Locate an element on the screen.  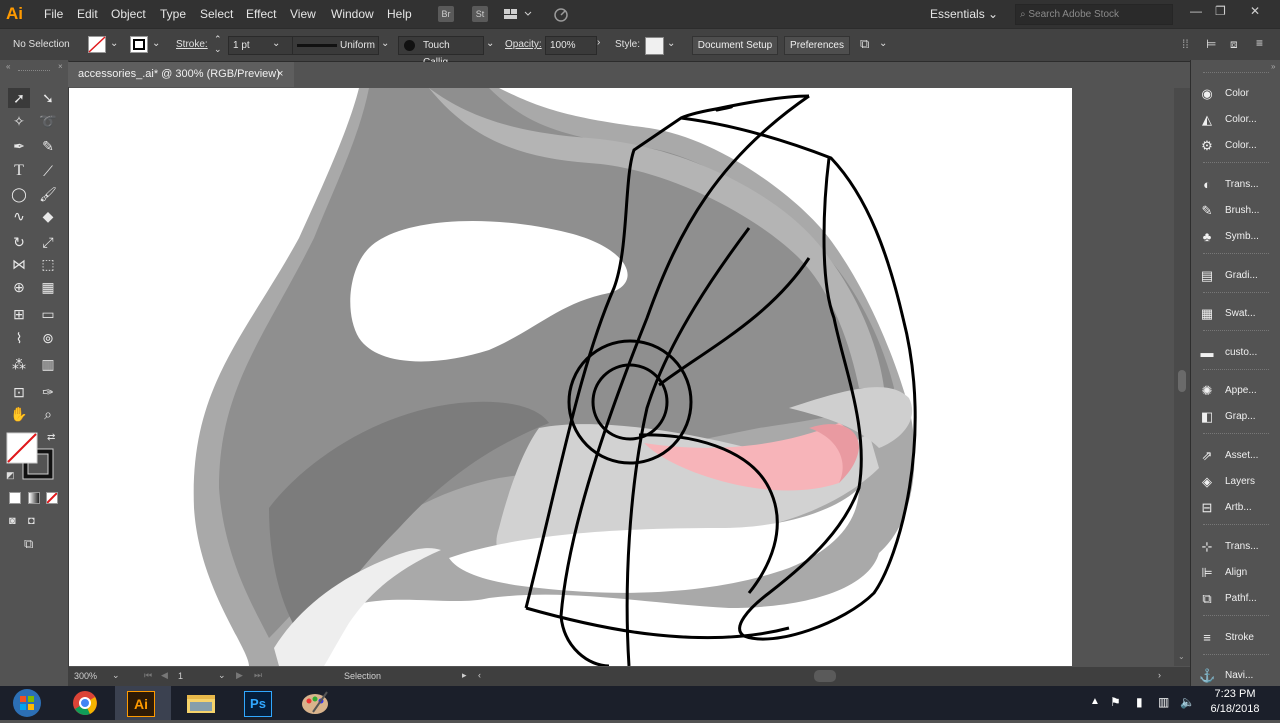
vertical-scroll-thumb is located at coordinates (1182, 381).